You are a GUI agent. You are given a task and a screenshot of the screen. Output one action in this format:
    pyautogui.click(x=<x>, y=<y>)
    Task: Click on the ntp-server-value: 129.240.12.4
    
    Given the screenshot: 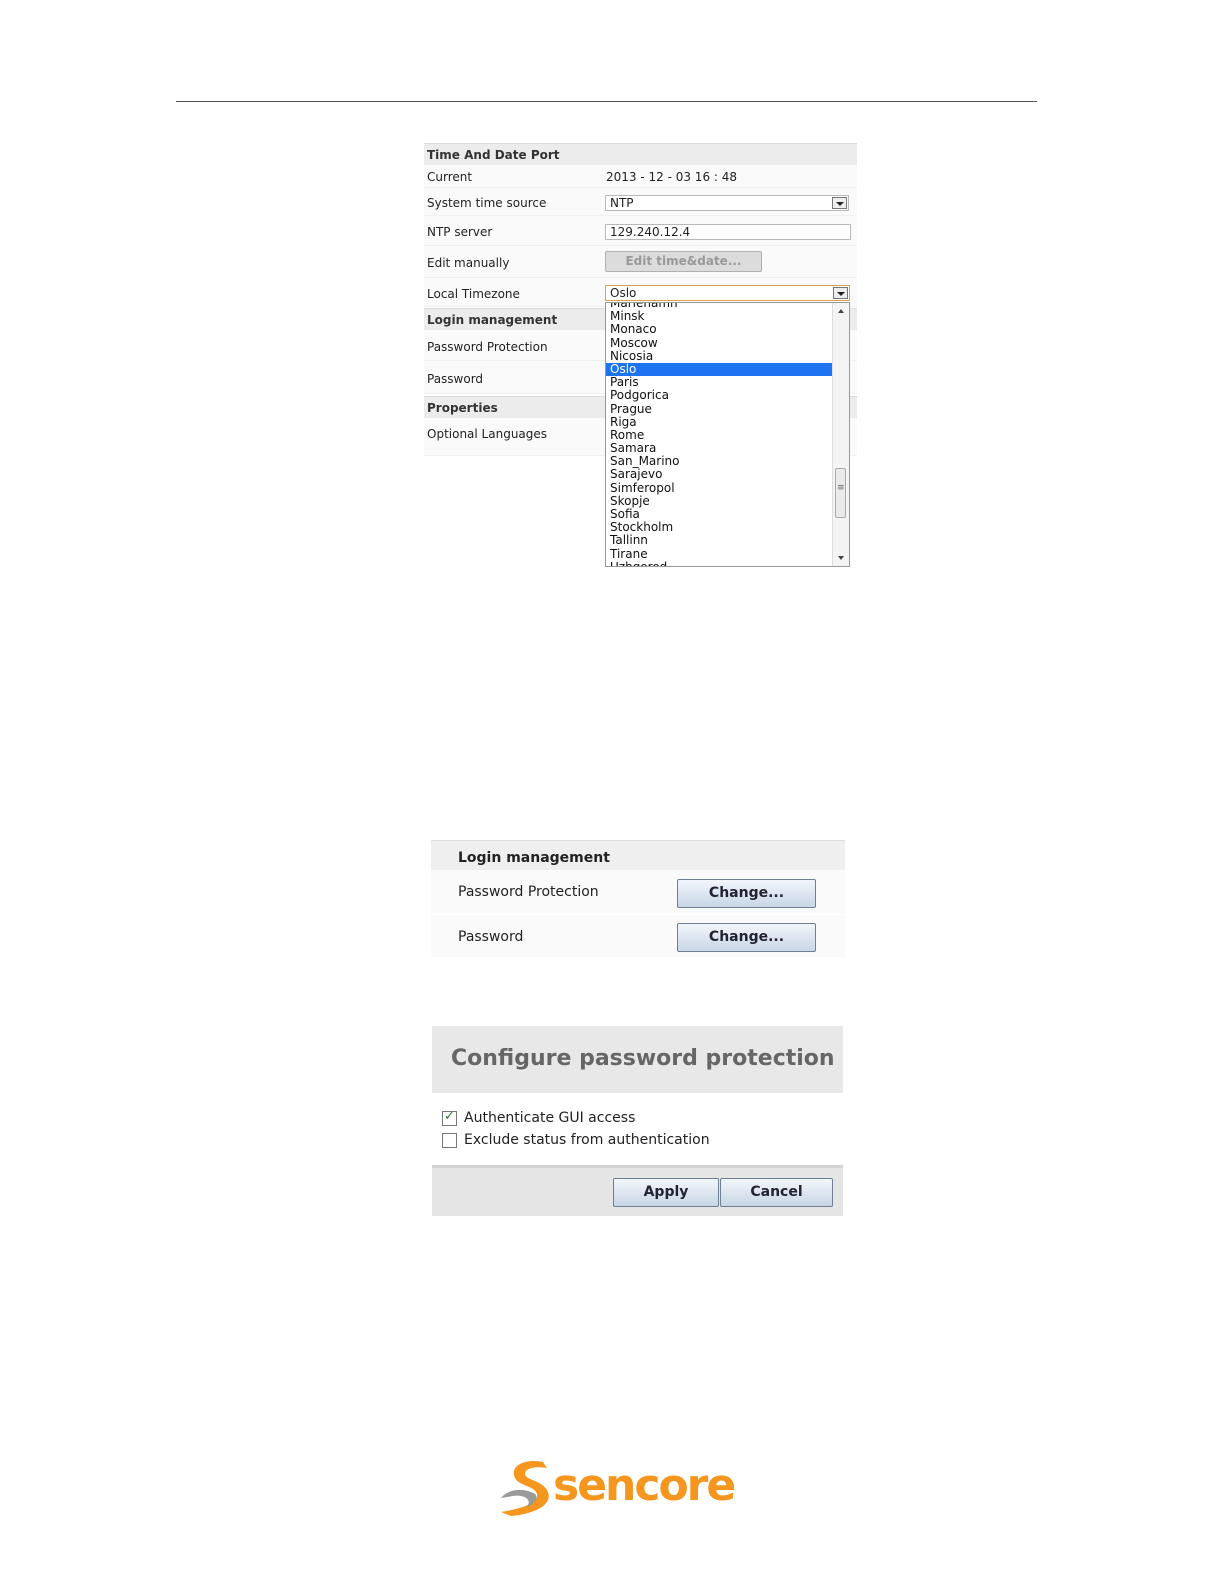 What is the action you would take?
    pyautogui.click(x=650, y=232)
    